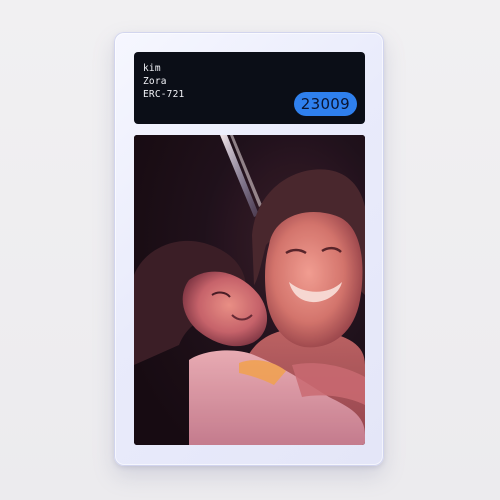  I want to click on card-label: kim Zora ERC-721 23009, so click(249, 88).